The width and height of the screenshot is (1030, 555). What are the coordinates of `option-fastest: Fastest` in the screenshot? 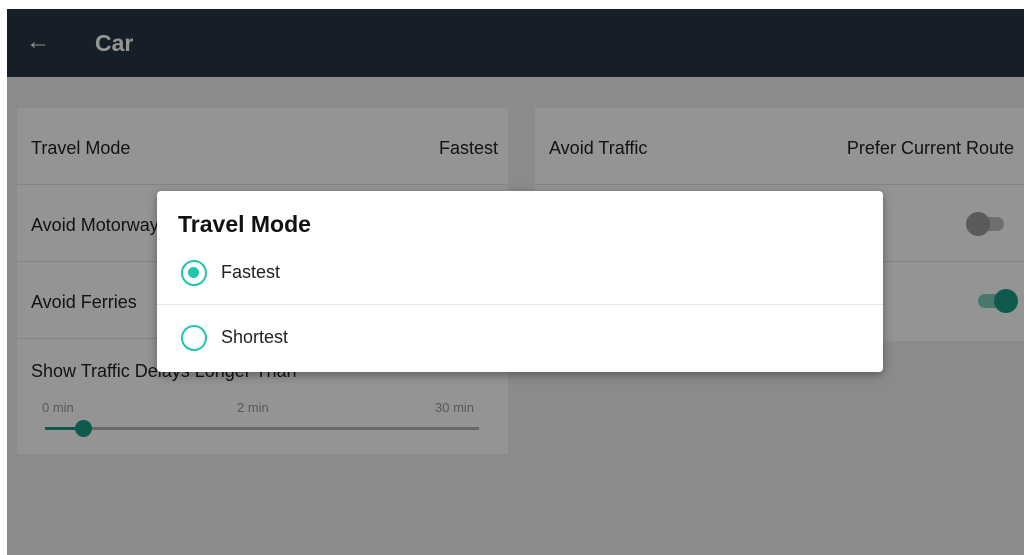 It's located at (520, 273).